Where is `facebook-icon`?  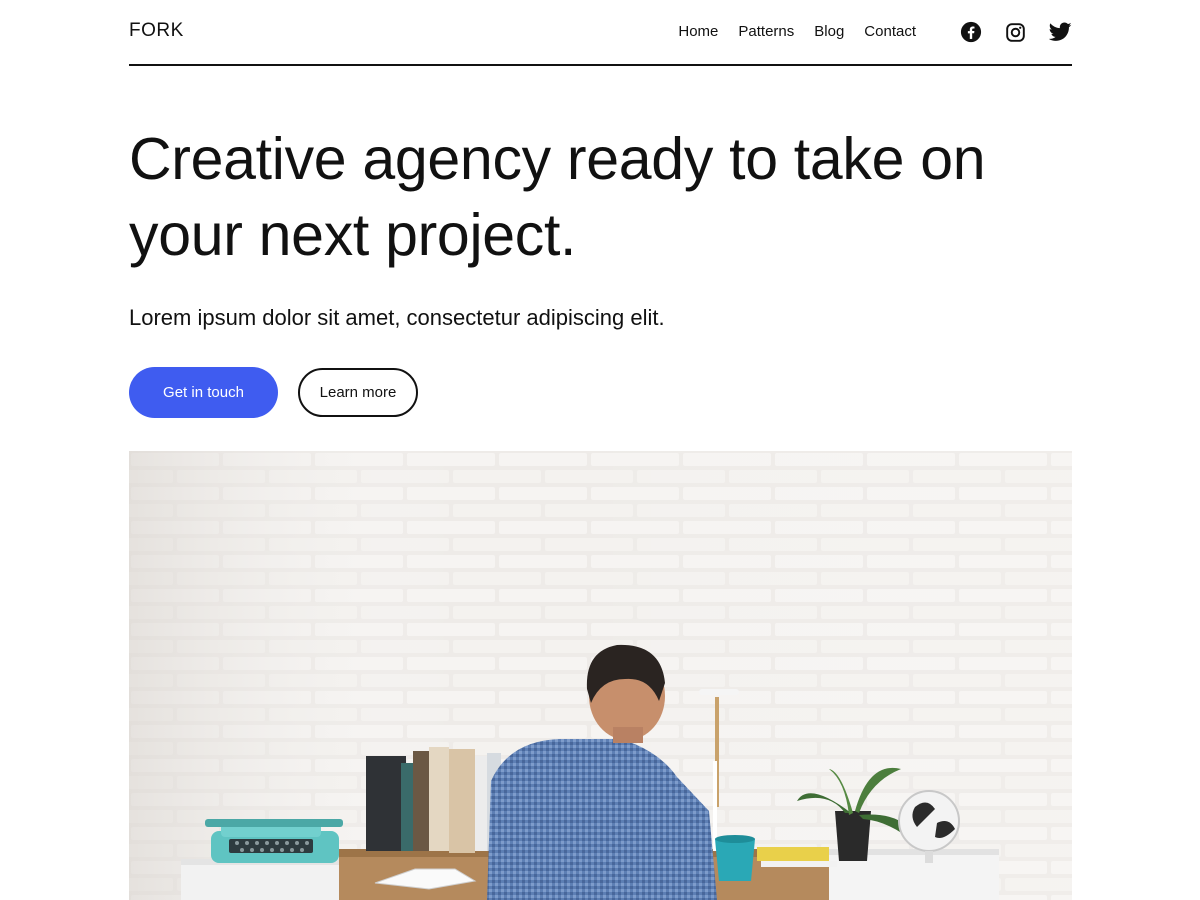
facebook-icon is located at coordinates (970, 32).